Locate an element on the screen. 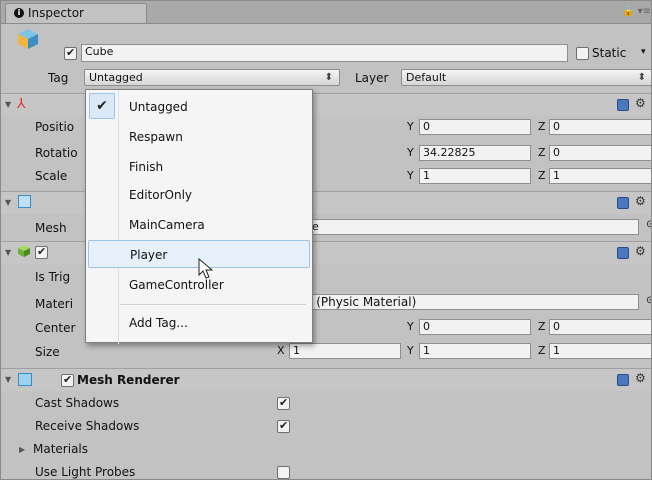  rotation-z-field: 0 is located at coordinates (600, 153).